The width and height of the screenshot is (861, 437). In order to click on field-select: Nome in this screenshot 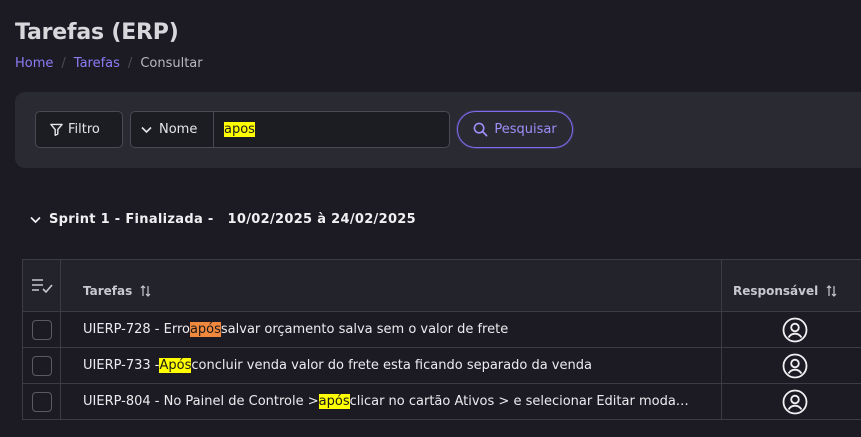, I will do `click(172, 129)`.